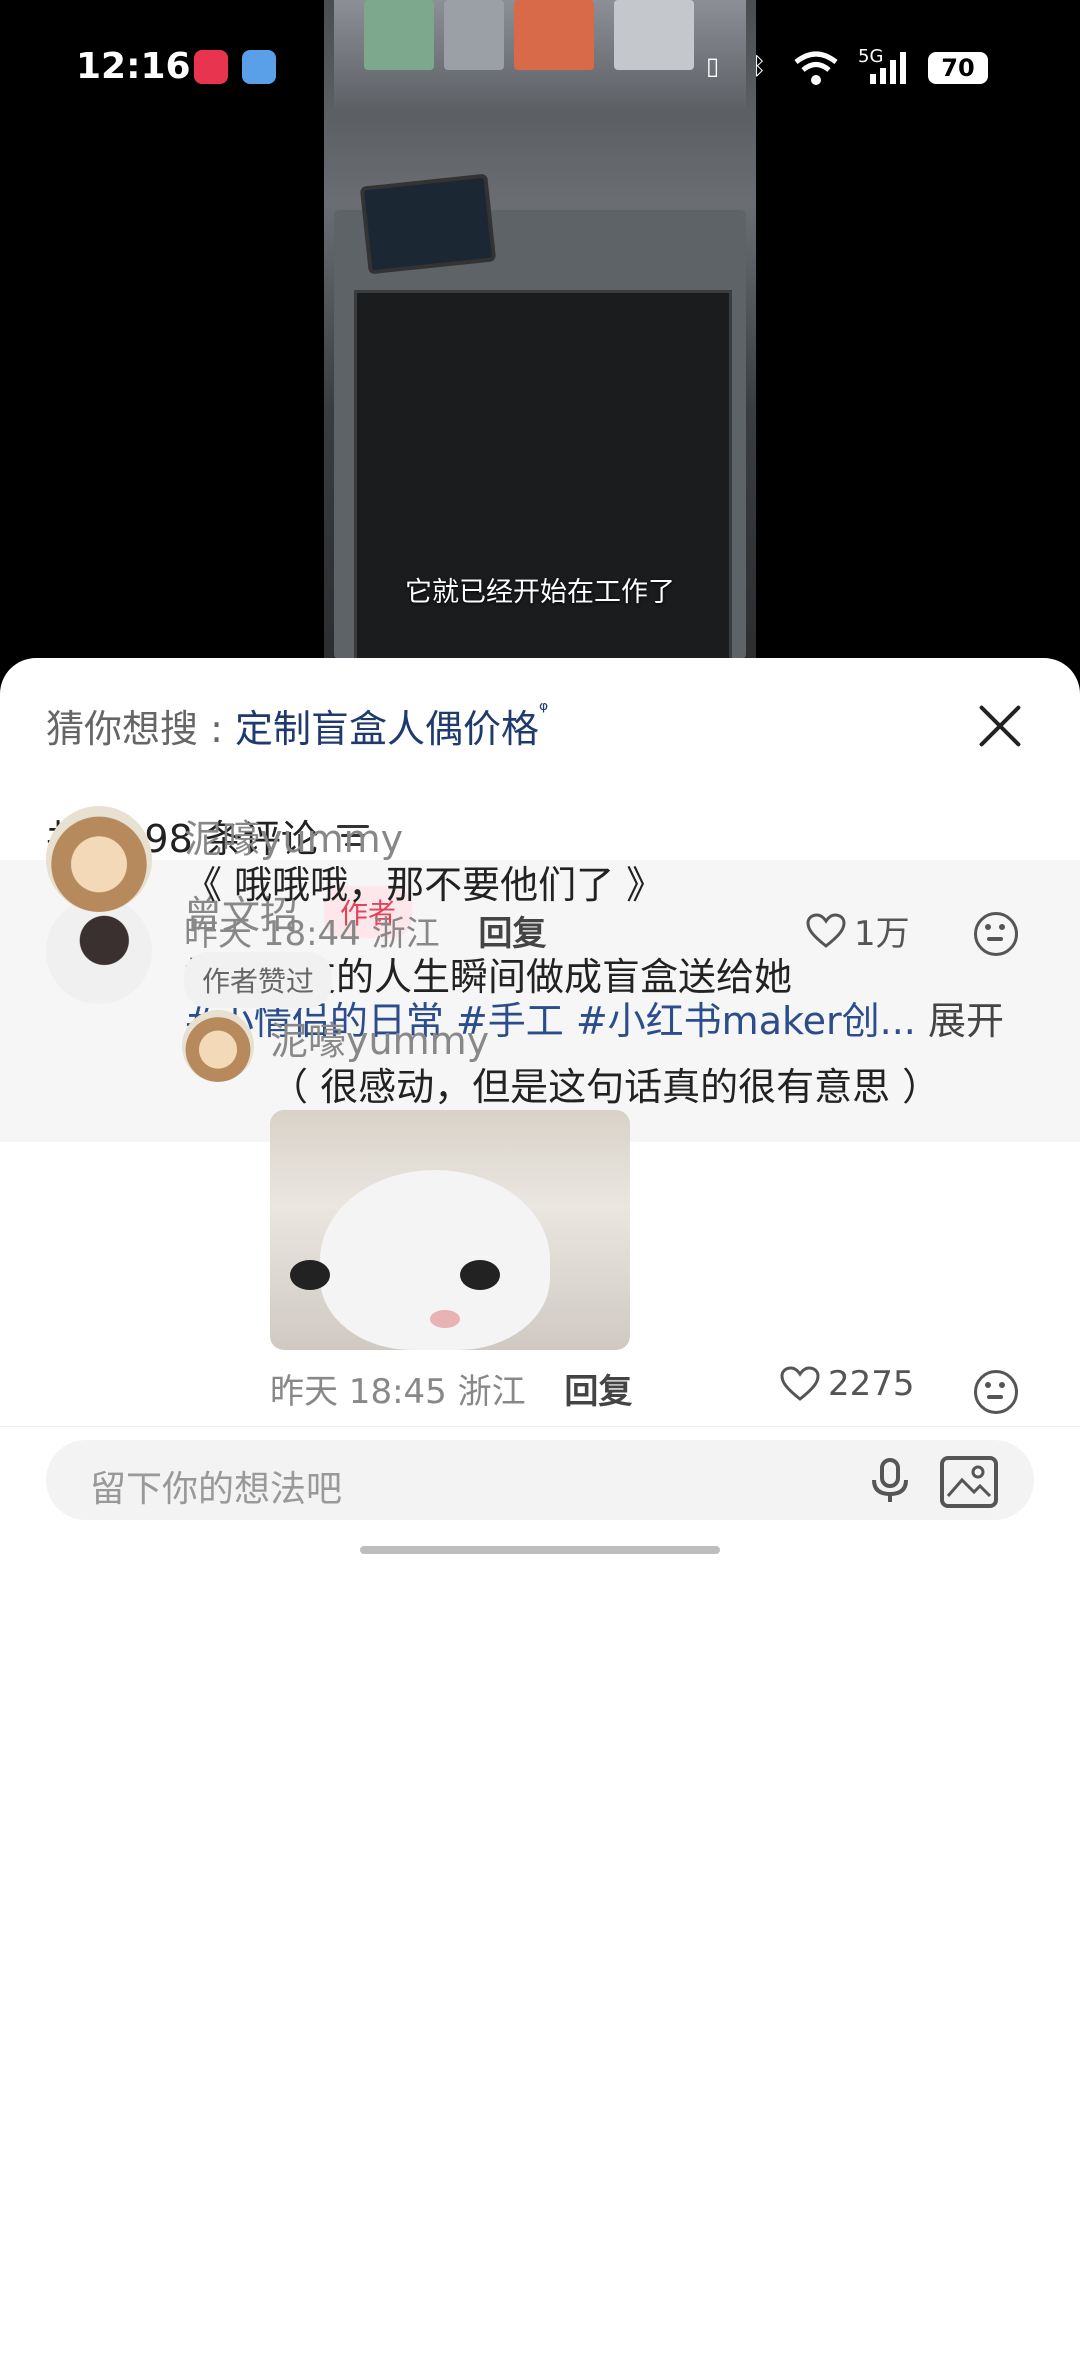  I want to click on reply-time: 昨天 18:45, so click(358, 1392).